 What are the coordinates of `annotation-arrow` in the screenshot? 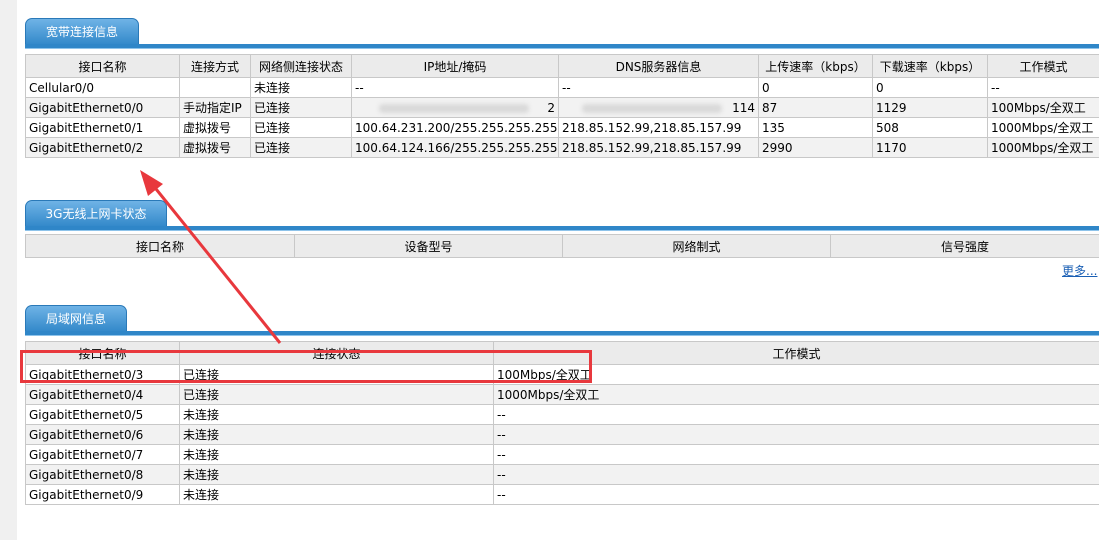 It's located at (211, 257).